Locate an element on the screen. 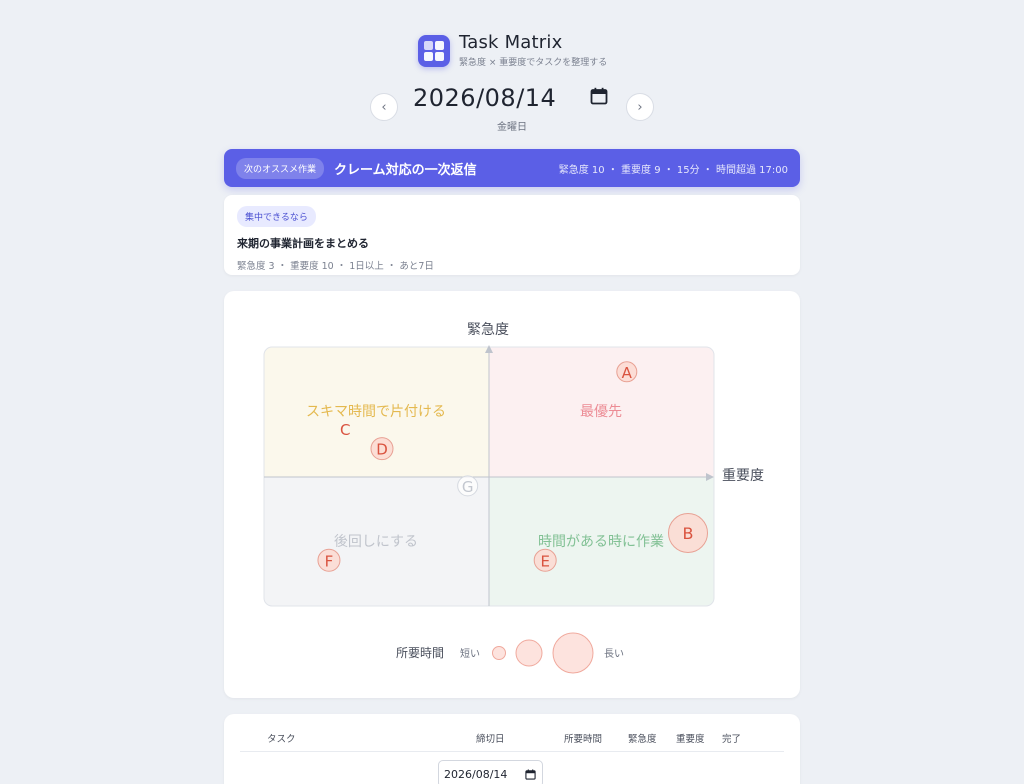 The height and width of the screenshot is (784, 1024). legend-circle-large is located at coordinates (573, 653).